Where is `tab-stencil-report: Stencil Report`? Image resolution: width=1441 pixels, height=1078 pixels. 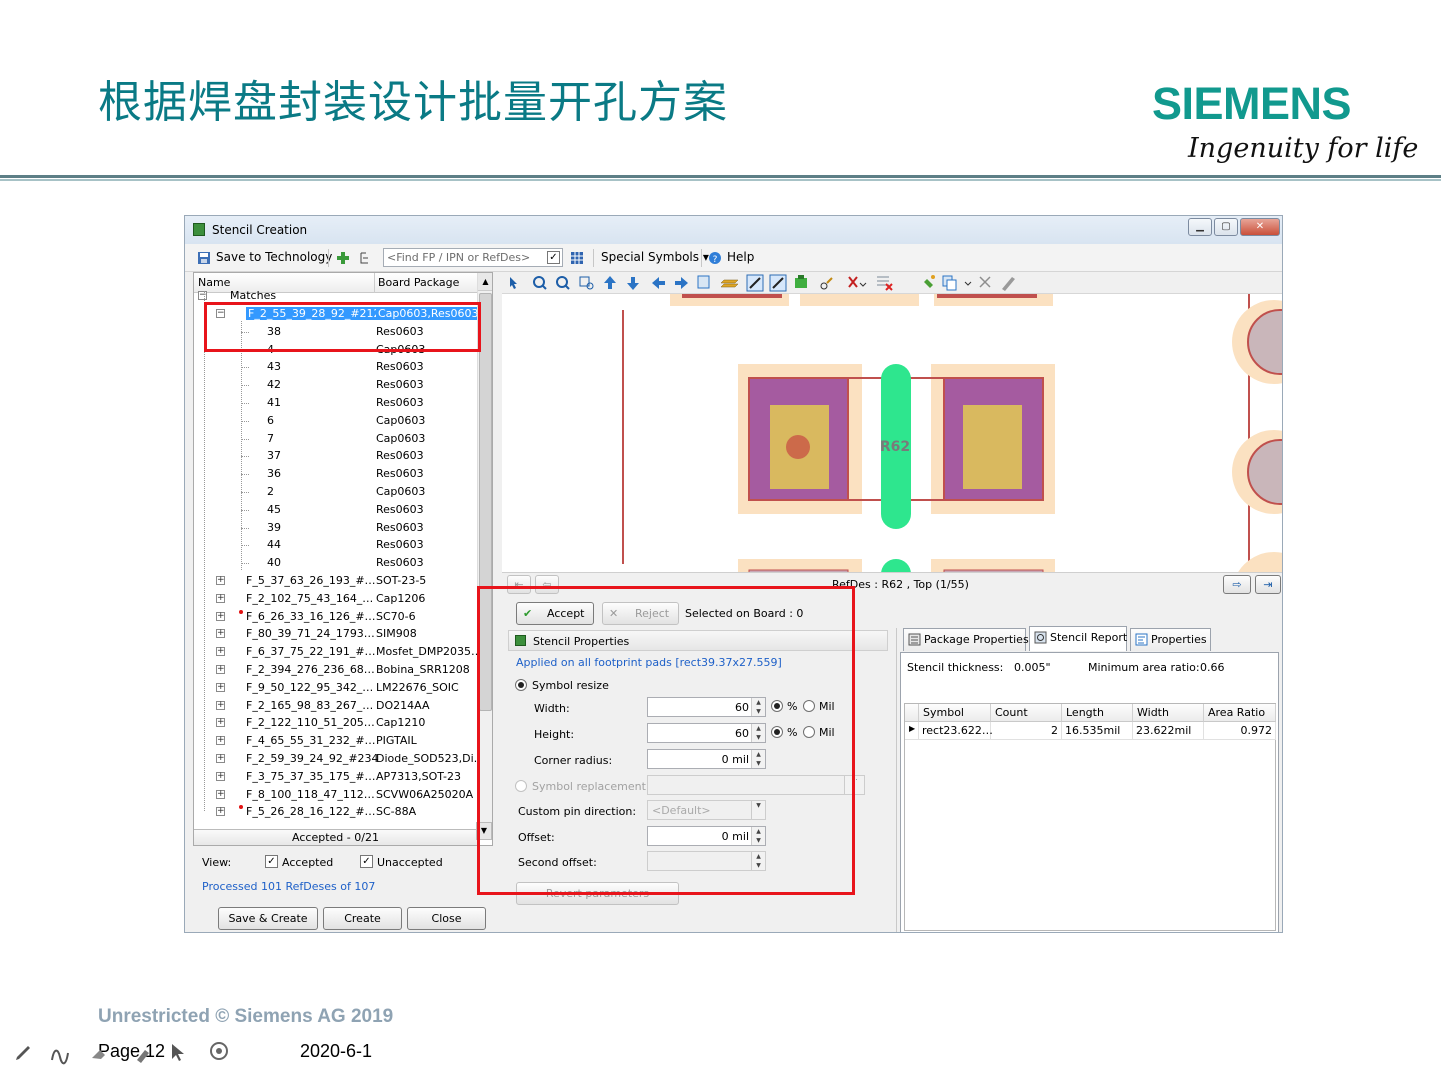
tab-stencil-report: Stencil Report is located at coordinates (1078, 638).